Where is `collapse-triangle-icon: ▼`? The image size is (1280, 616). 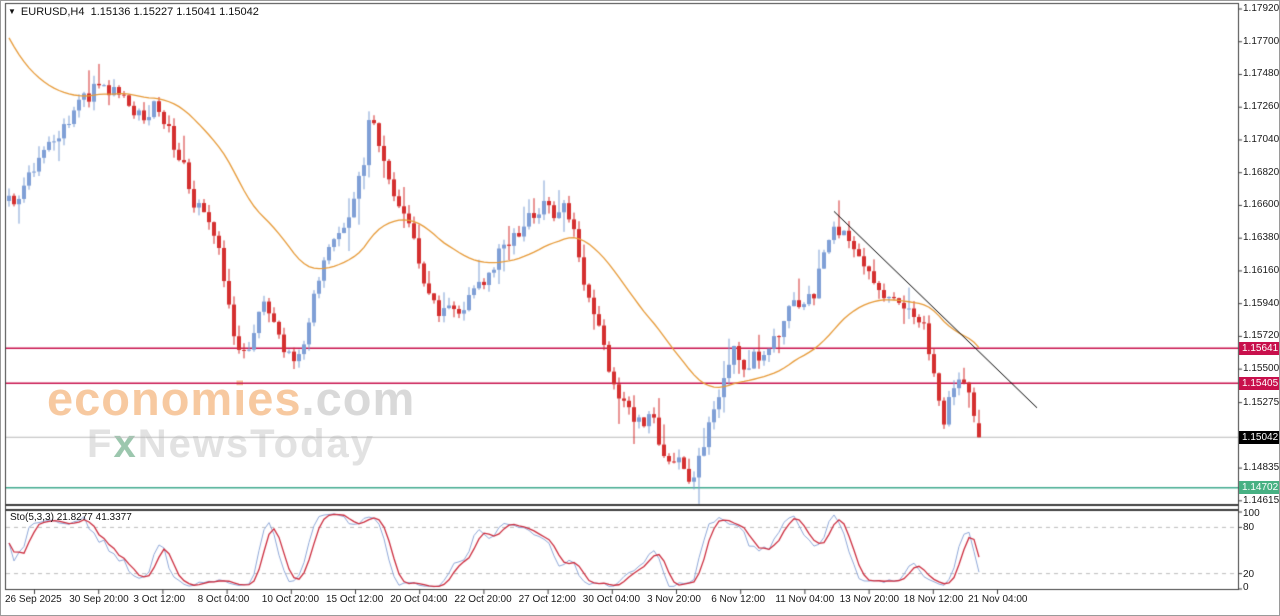 collapse-triangle-icon: ▼ is located at coordinates (12, 11).